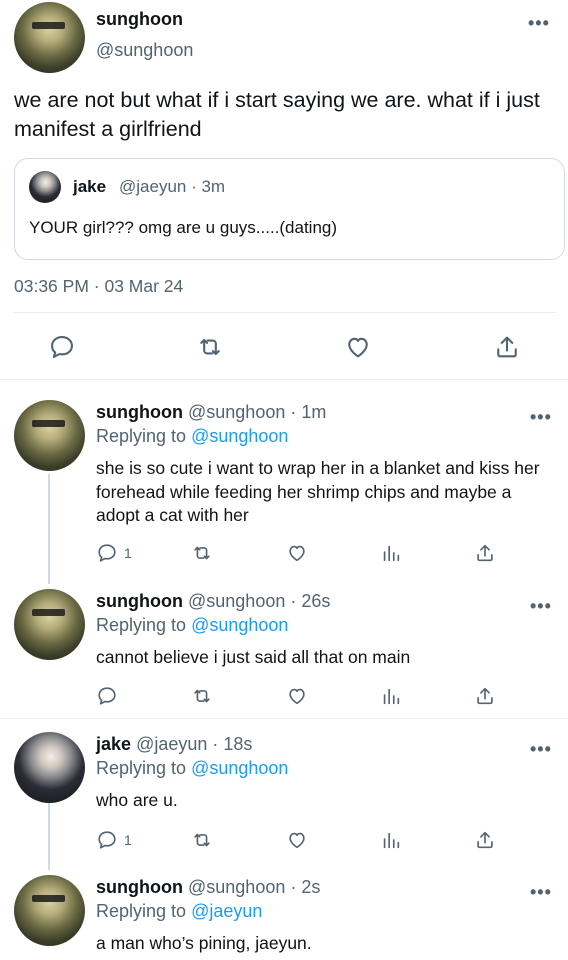  I want to click on author-handle-time: @sunghoon · 26s, so click(259, 601).